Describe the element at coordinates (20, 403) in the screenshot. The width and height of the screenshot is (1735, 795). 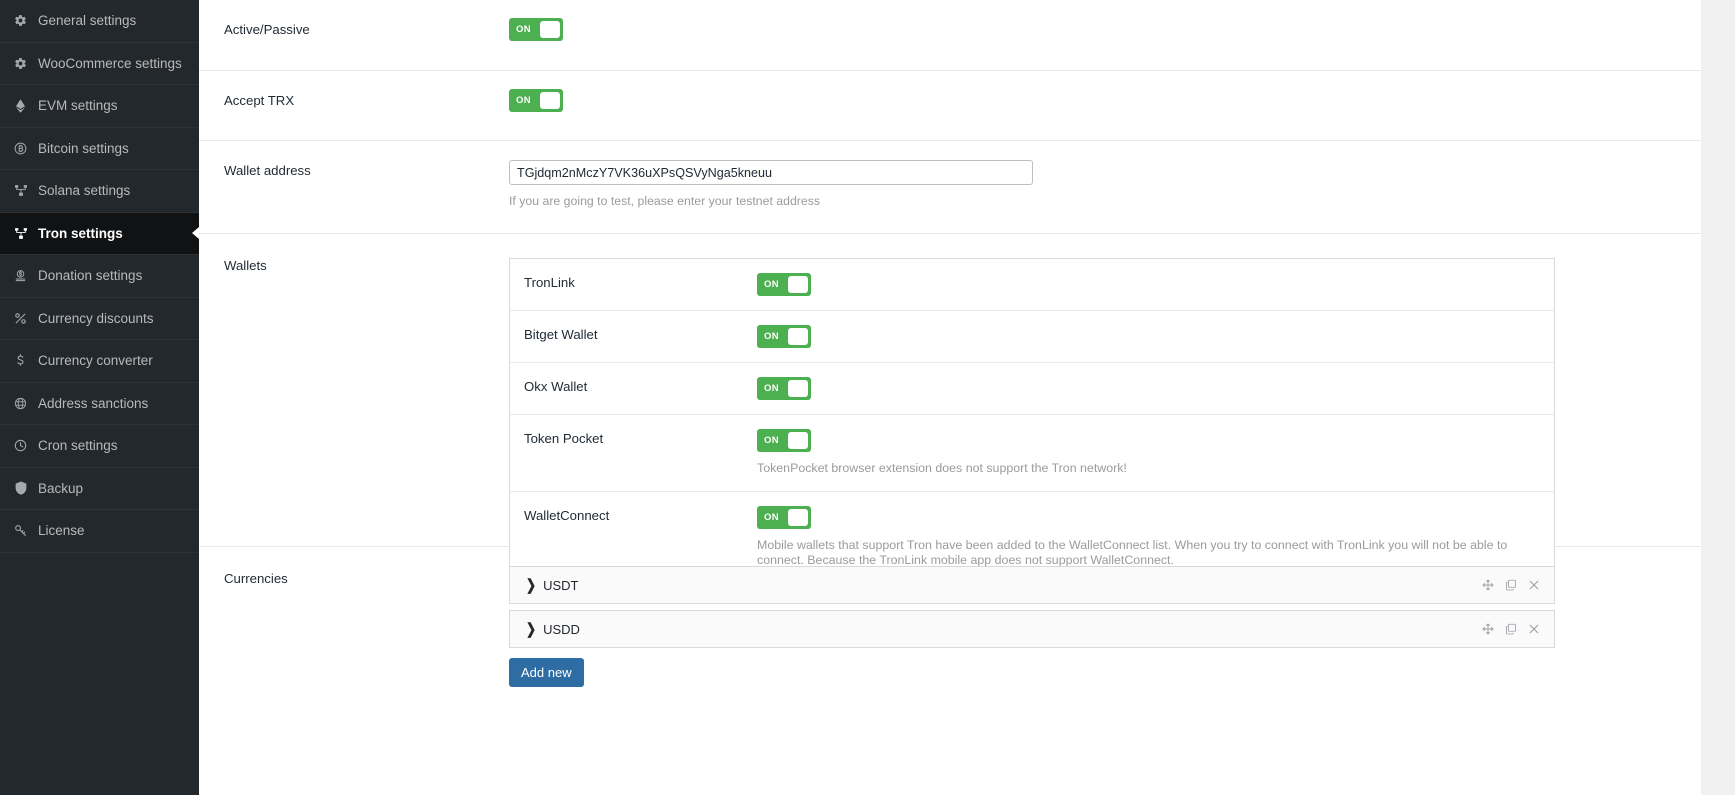
I see `globe-icon` at that location.